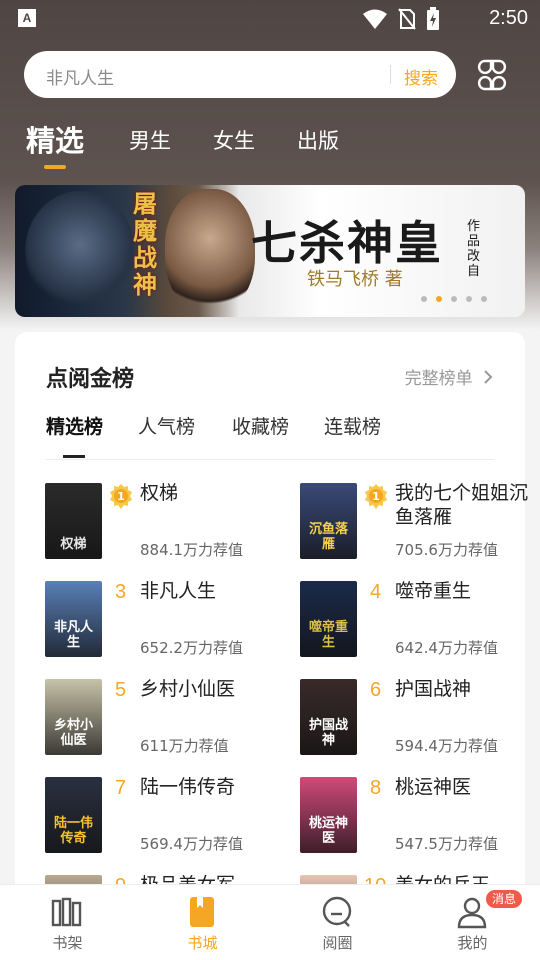 The height and width of the screenshot is (960, 540). I want to click on book-cover-title: 非凡人生, so click(73, 635).